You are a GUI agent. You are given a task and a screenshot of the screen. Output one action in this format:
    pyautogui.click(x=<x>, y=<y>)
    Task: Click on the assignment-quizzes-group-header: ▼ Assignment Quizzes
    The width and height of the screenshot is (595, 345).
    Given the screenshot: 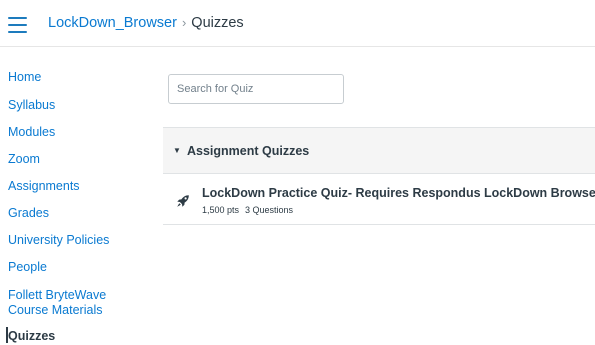 What is the action you would take?
    pyautogui.click(x=379, y=150)
    